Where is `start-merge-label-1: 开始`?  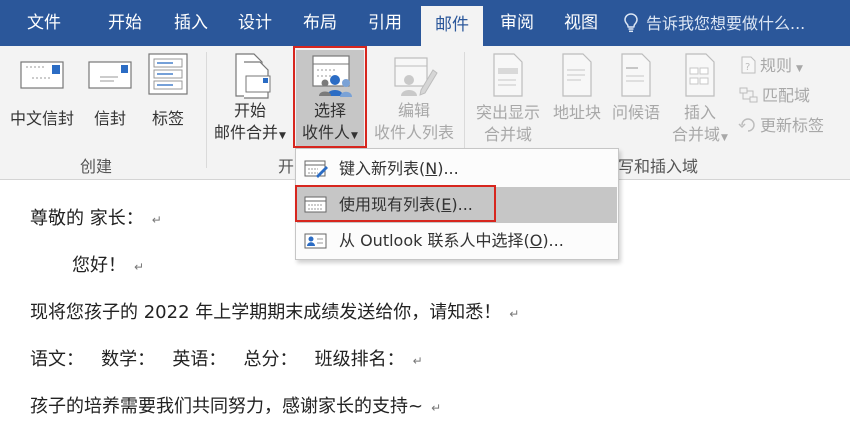
start-merge-label-1: 开始 is located at coordinates (249, 110).